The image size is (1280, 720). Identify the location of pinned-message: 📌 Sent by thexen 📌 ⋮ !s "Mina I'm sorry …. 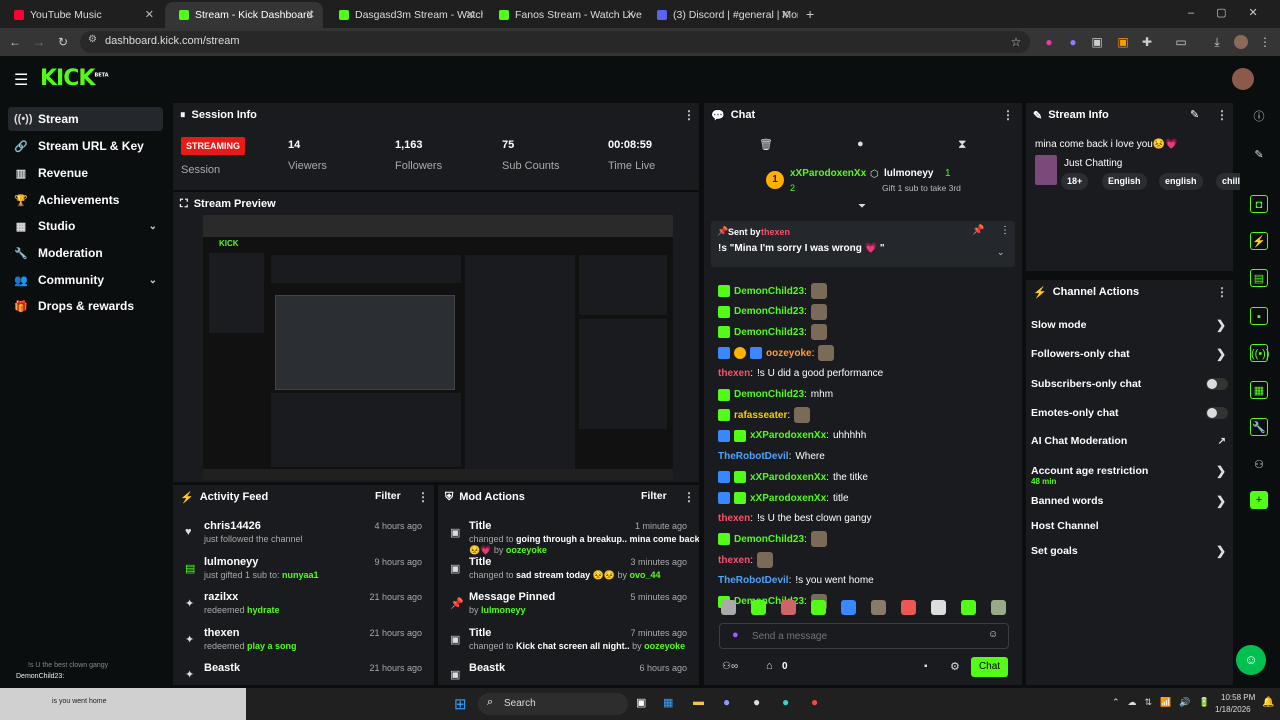
(863, 244).